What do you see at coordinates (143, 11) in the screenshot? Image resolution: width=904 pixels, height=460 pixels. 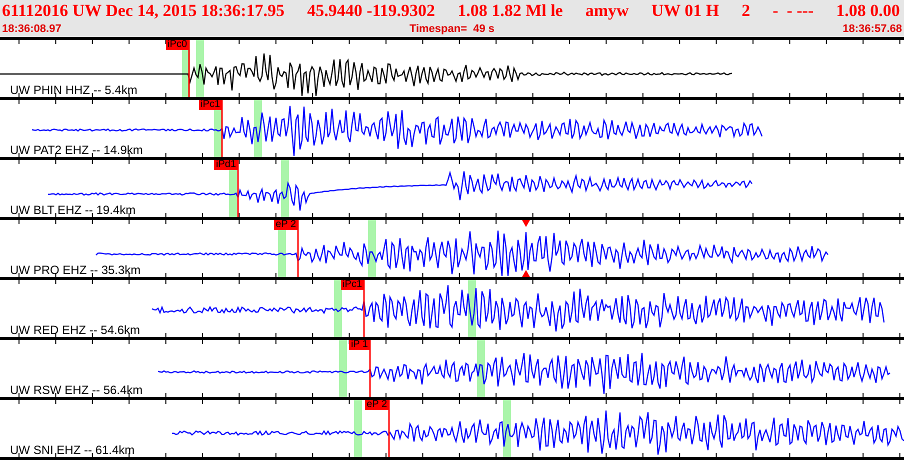 I see `event-field: 61112016 UW Dec 14, 2015 18:36:17.95` at bounding box center [143, 11].